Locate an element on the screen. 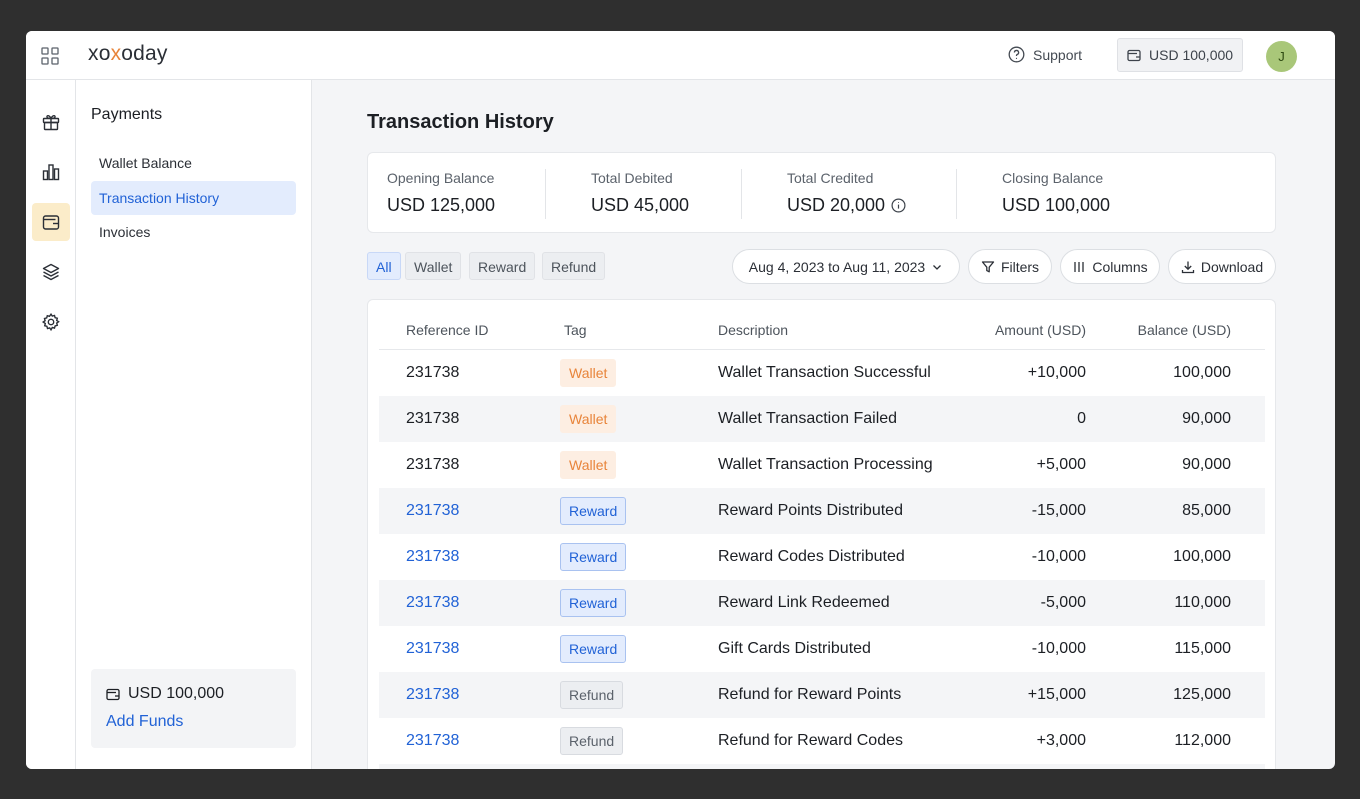 The image size is (1360, 799). filters-label: Filters is located at coordinates (1020, 266).